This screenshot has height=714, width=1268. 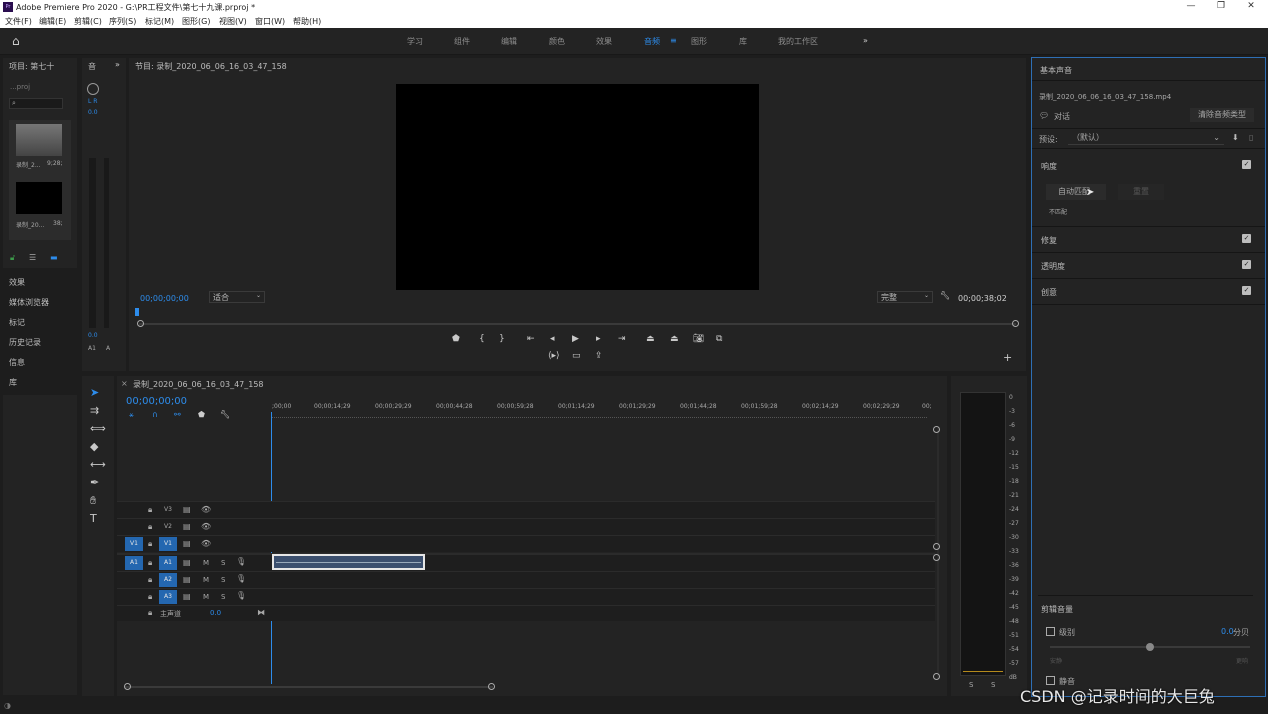 What do you see at coordinates (462, 41) in the screenshot?
I see `ws-assembly: 组件` at bounding box center [462, 41].